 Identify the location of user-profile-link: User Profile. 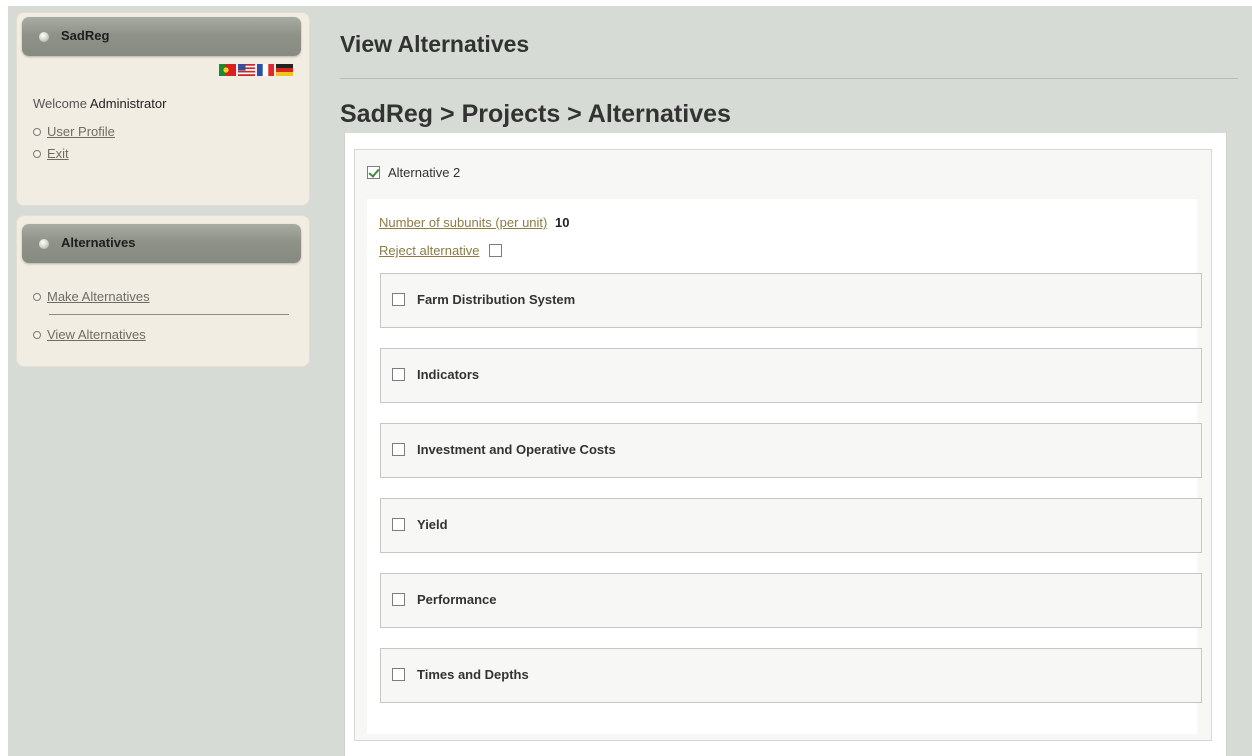
(81, 131).